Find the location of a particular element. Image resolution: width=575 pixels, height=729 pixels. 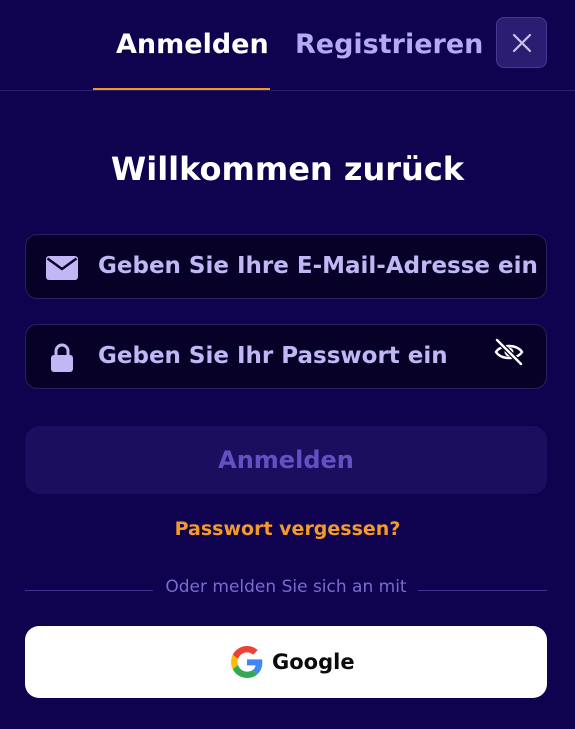

email-field: Geben Sie Ihre E-Mail-Adresse ein is located at coordinates (286, 266).